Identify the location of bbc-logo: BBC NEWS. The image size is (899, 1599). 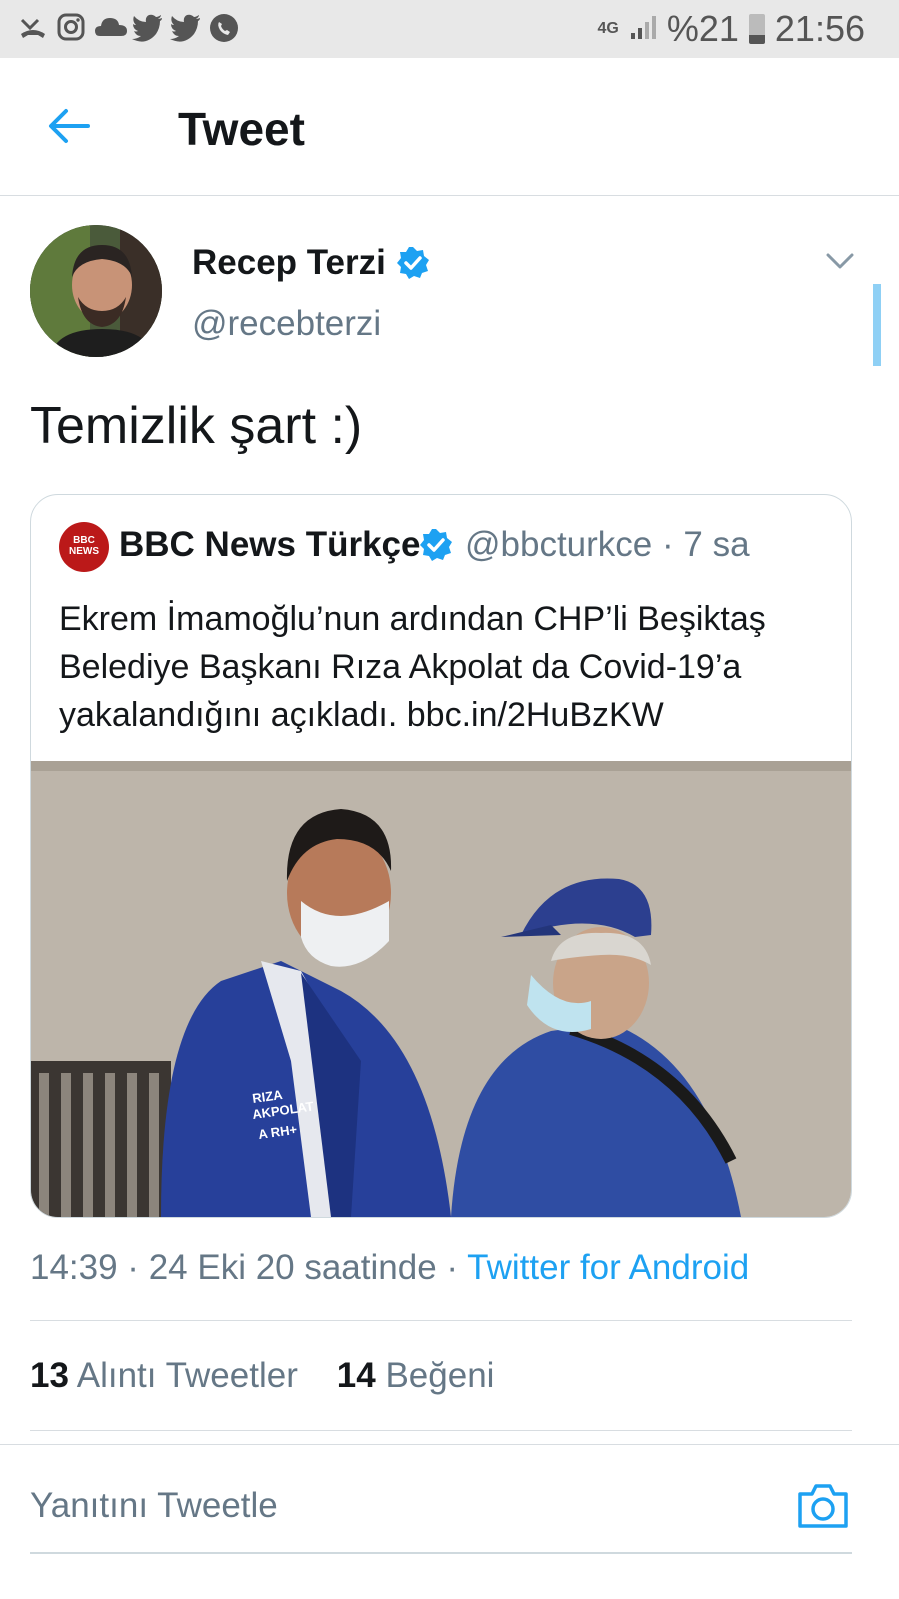
(84, 547).